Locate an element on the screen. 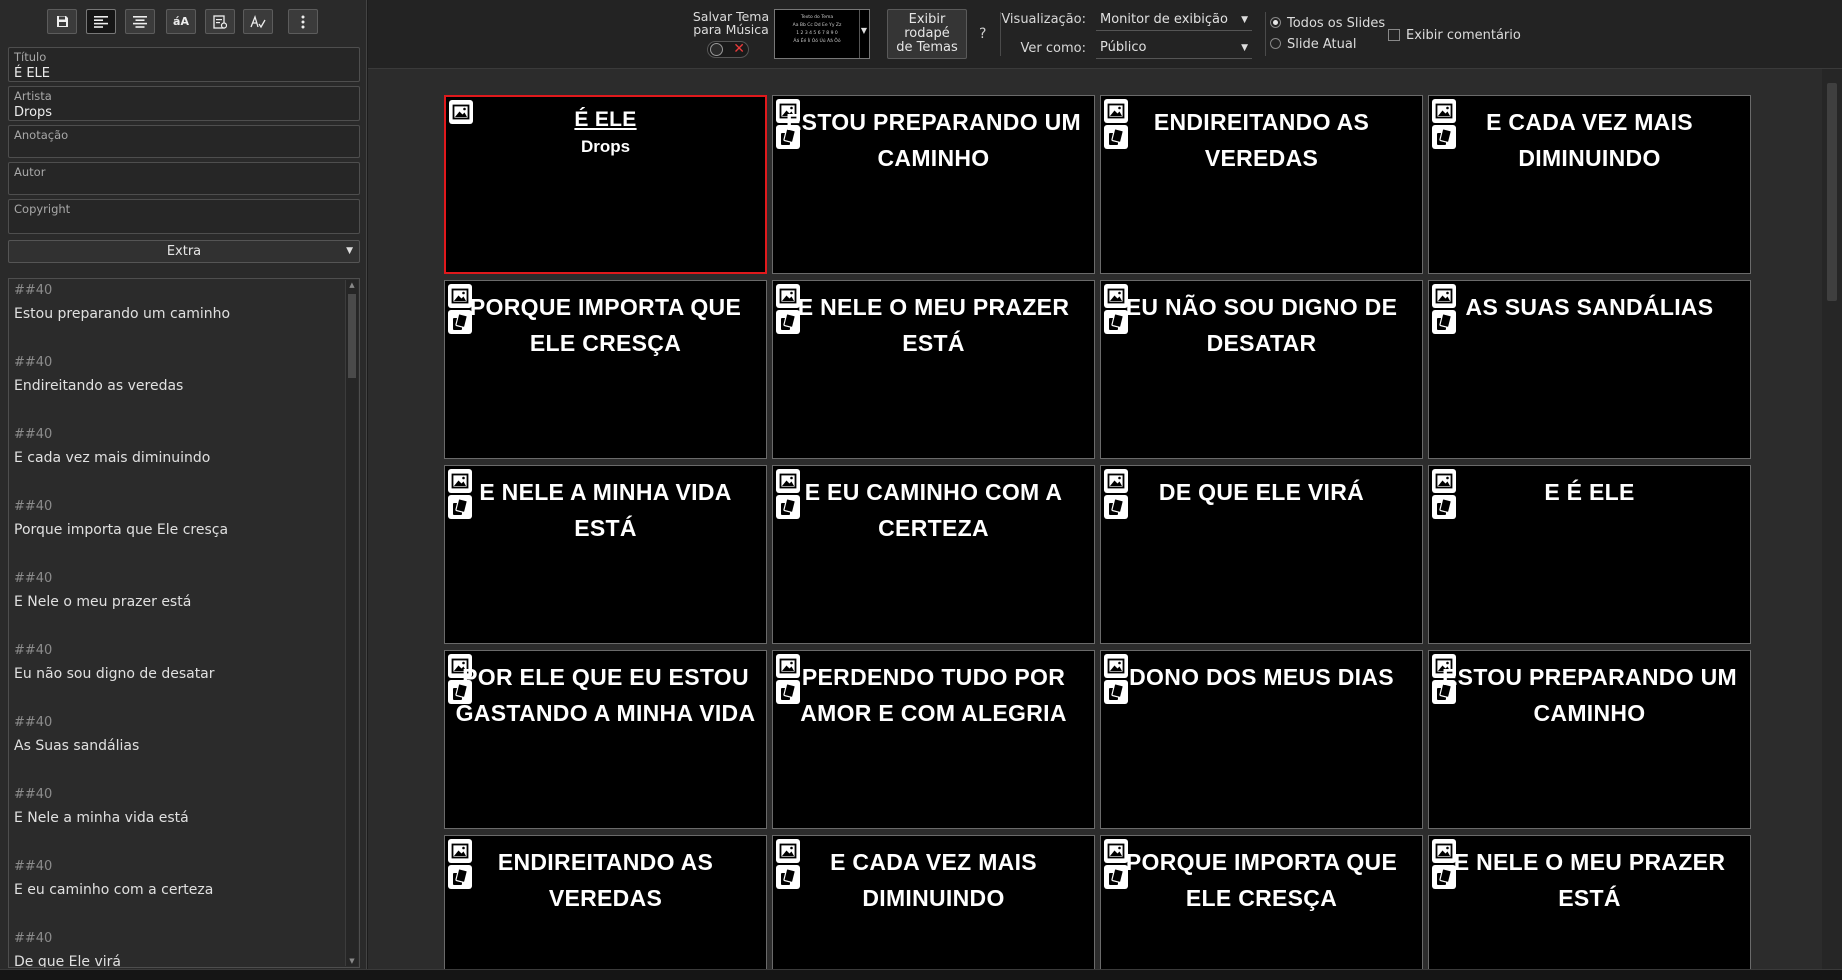 The height and width of the screenshot is (980, 1842). slide-text: ESTOU PREPARANDO UM CAMINHO is located at coordinates (1589, 695).